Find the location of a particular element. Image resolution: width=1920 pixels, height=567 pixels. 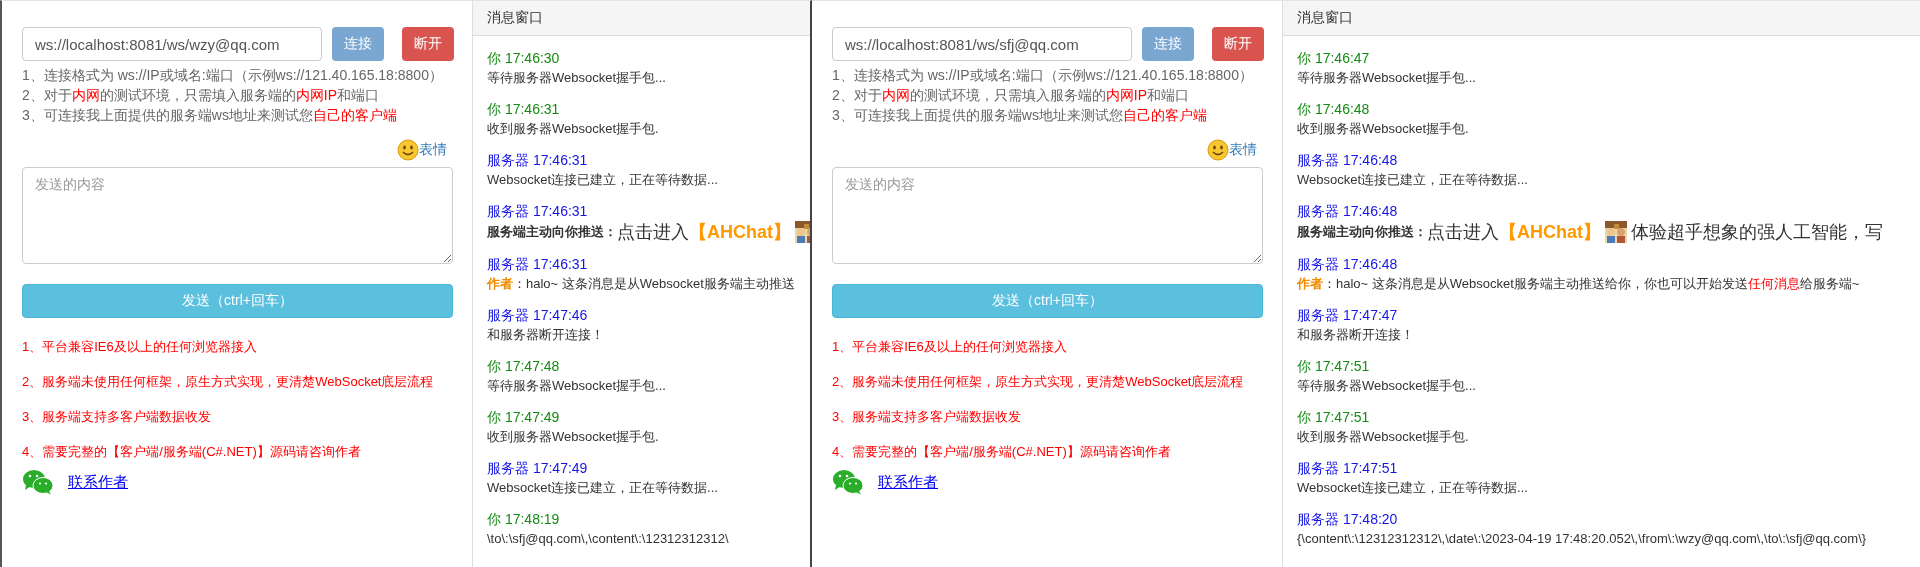

message-header: 你 17:47:49 is located at coordinates (524, 417).